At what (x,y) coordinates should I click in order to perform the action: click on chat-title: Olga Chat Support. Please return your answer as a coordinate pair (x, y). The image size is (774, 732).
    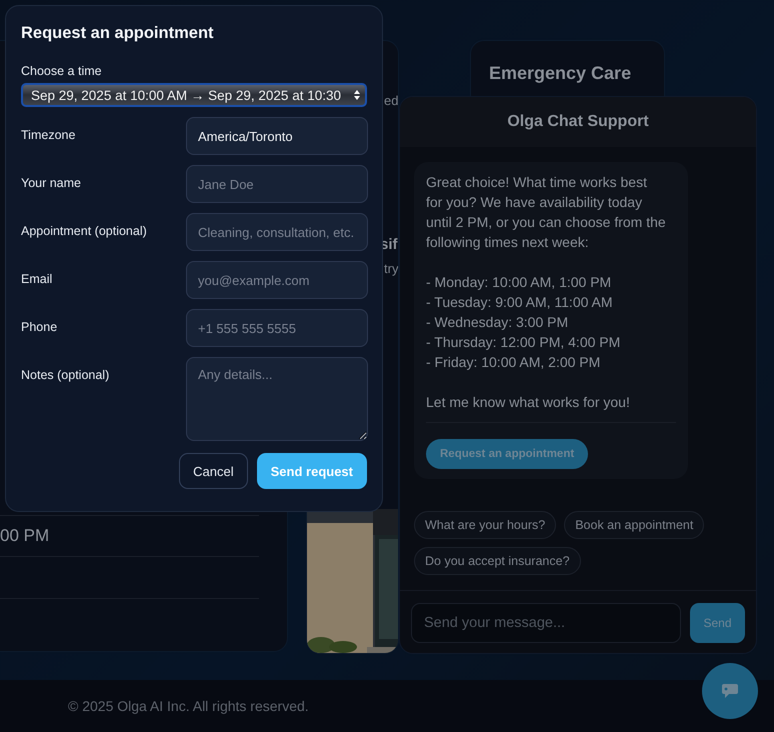
    Looking at the image, I should click on (578, 122).